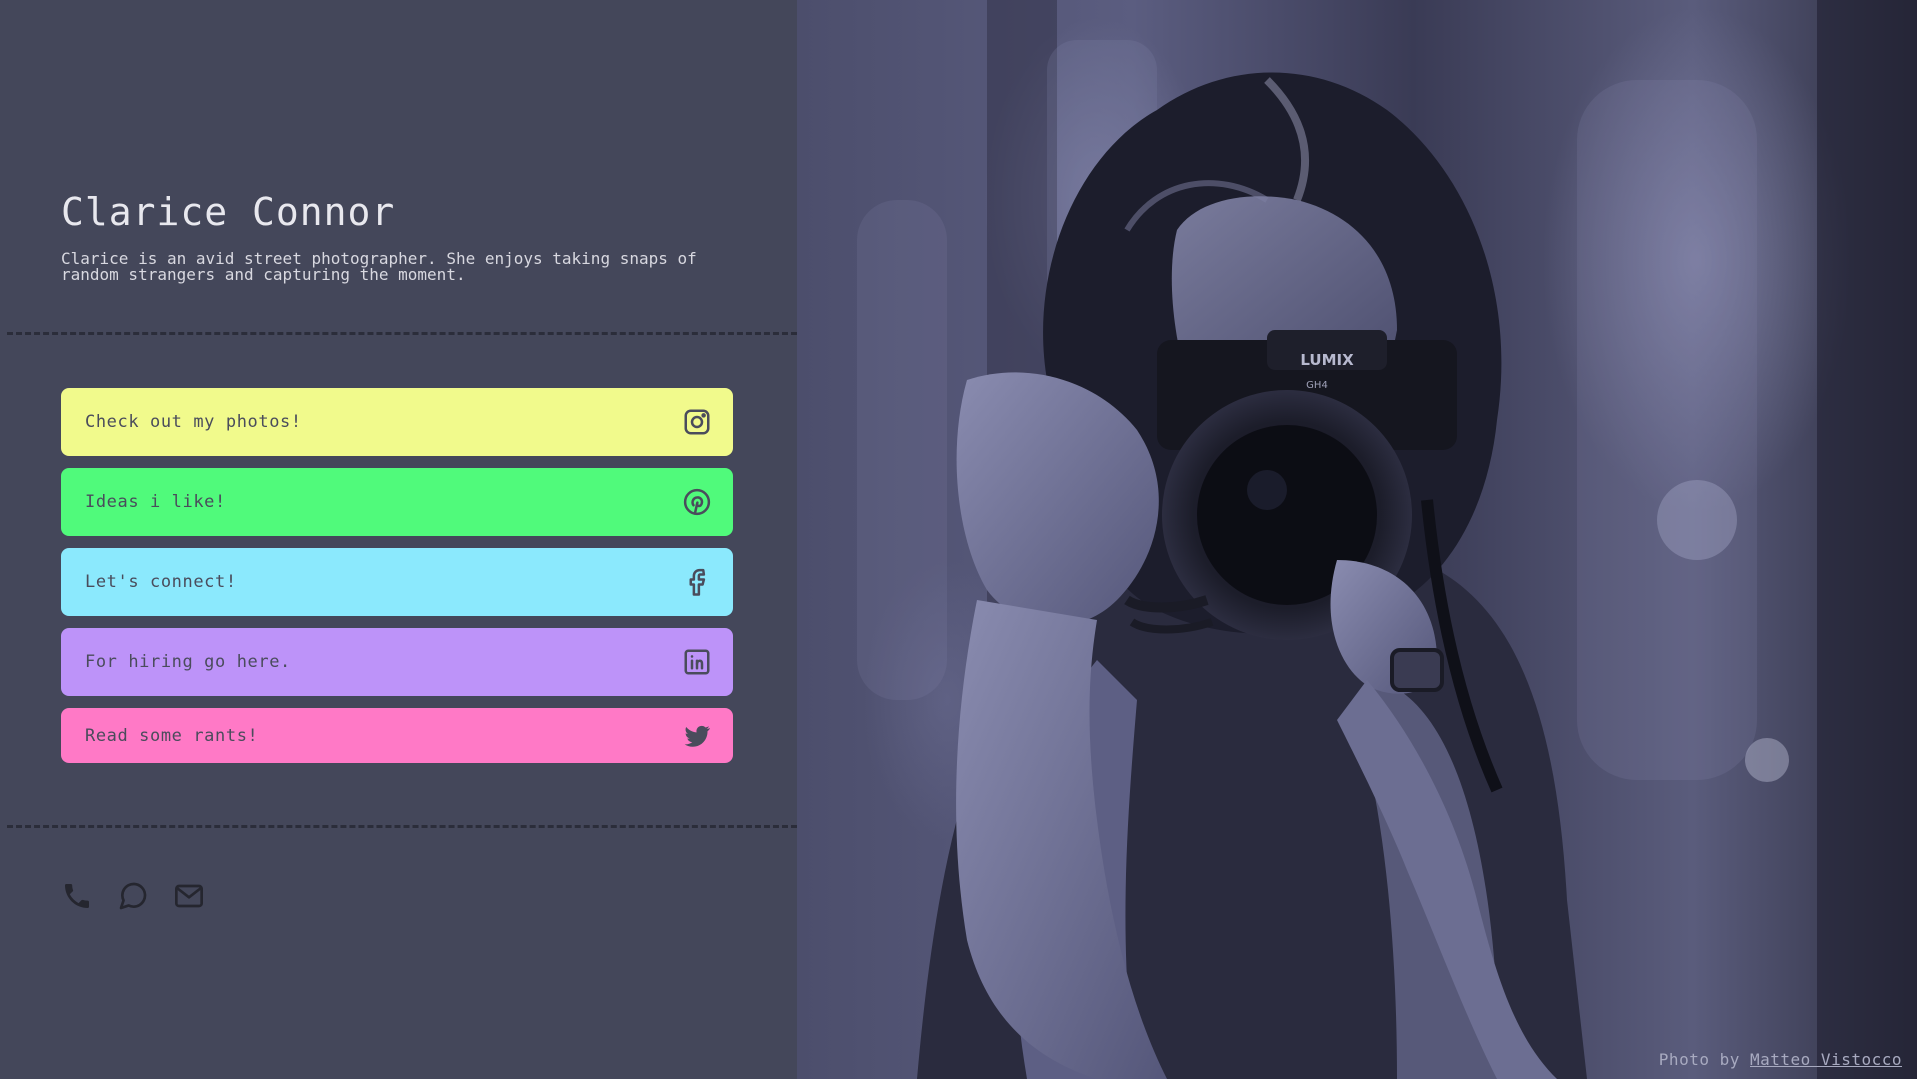 The width and height of the screenshot is (1917, 1079). Describe the element at coordinates (155, 502) in the screenshot. I see `link-label: Ideas i like!` at that location.